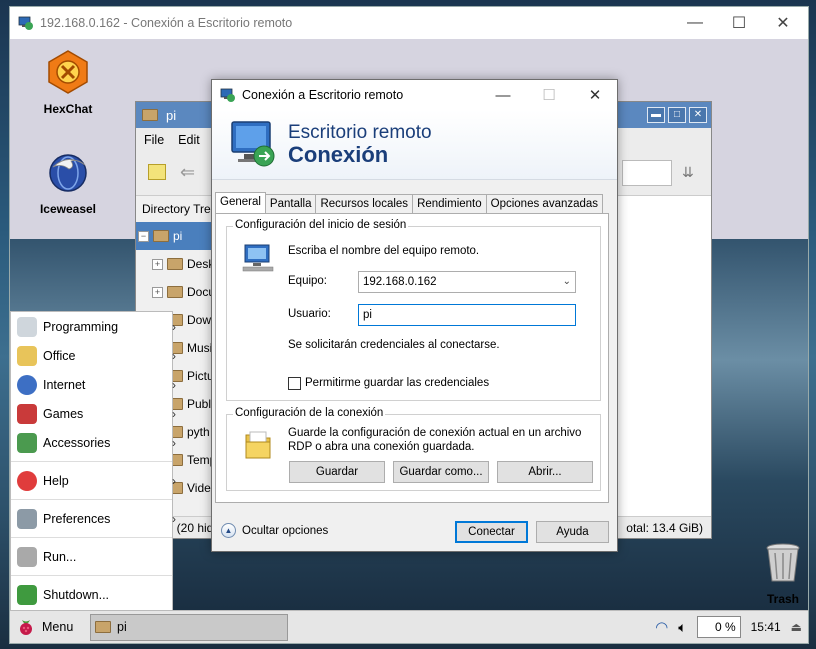 The image size is (816, 649). Describe the element at coordinates (682, 627) in the screenshot. I see `volume-icon: 🔈︎` at that location.